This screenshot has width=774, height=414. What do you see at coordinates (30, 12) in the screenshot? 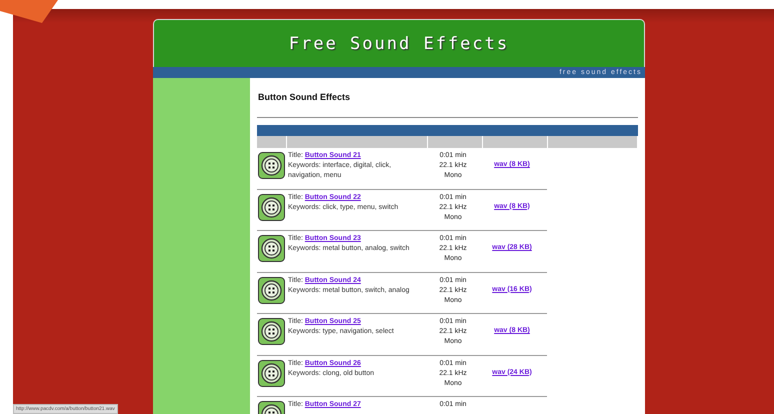
I see `corner-ribbon` at bounding box center [30, 12].